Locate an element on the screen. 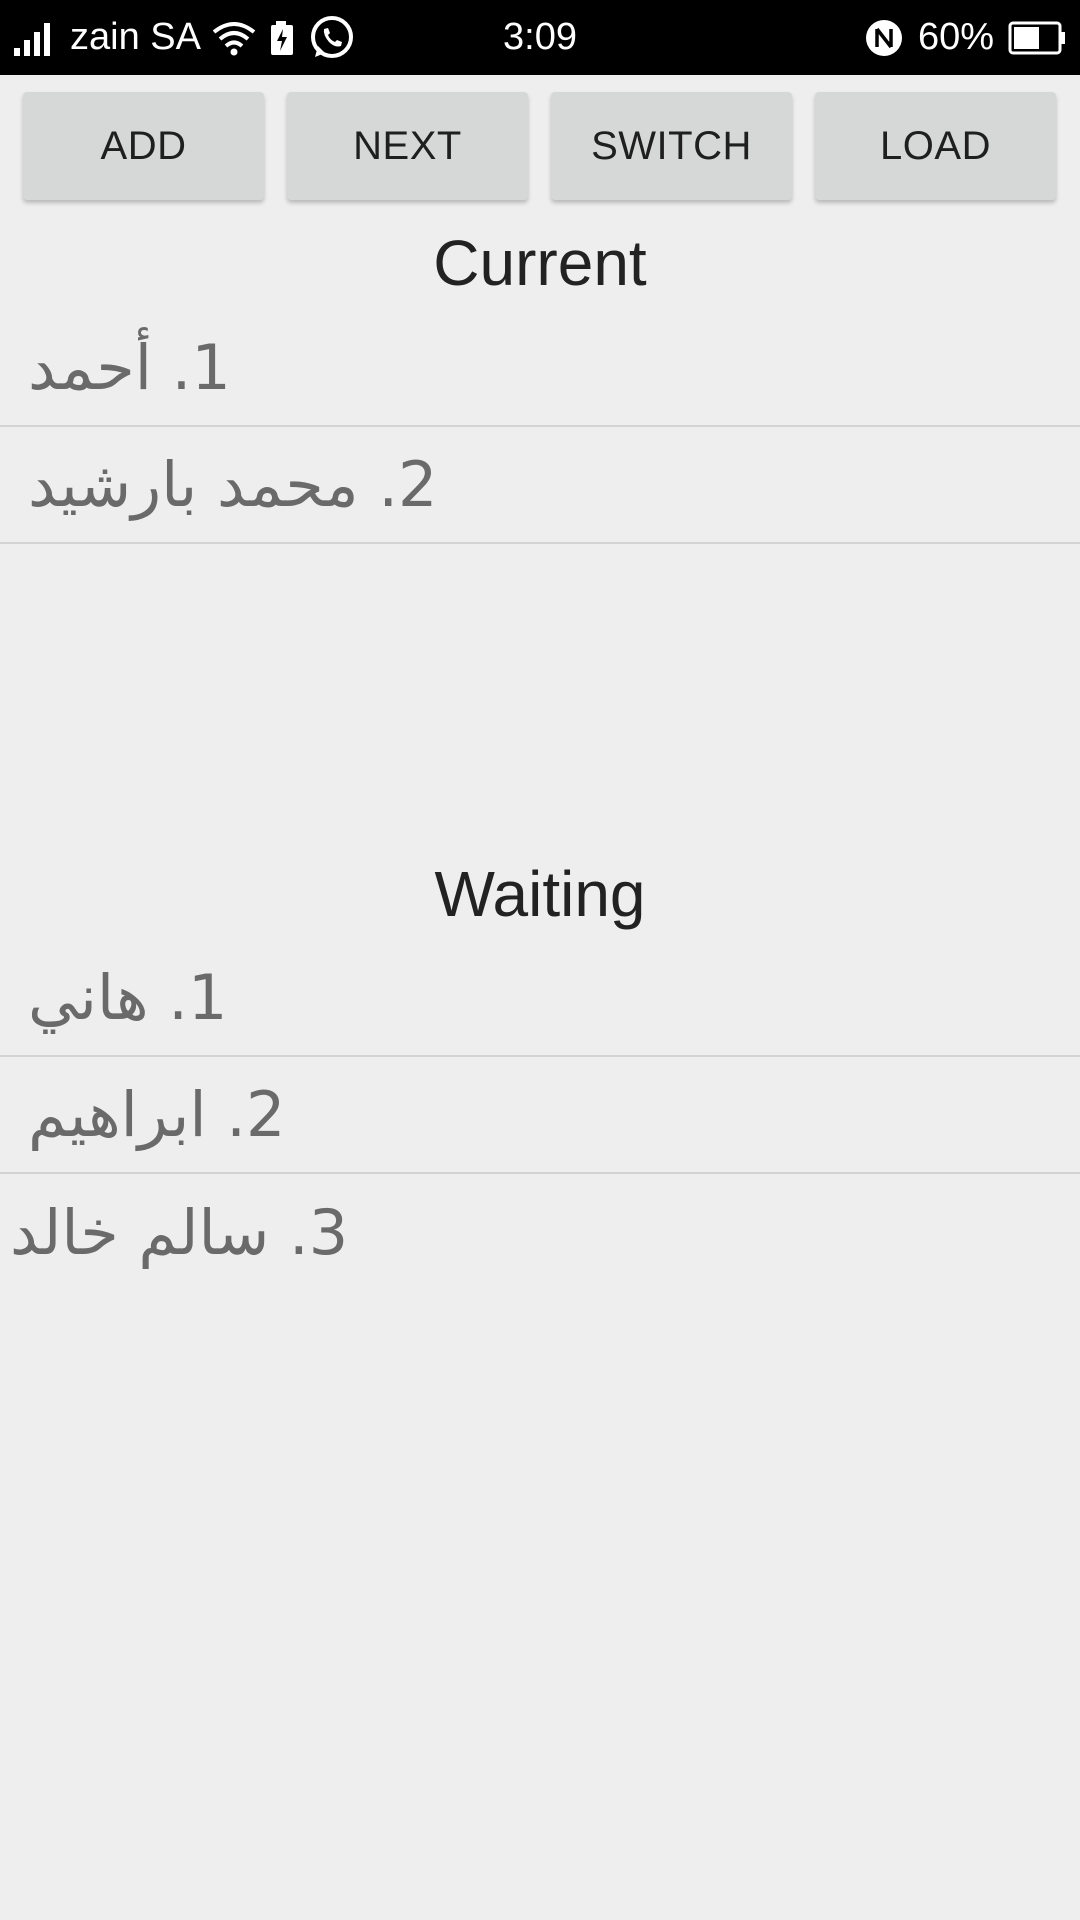 This screenshot has height=1920, width=1080. clock: 3:09 is located at coordinates (540, 37).